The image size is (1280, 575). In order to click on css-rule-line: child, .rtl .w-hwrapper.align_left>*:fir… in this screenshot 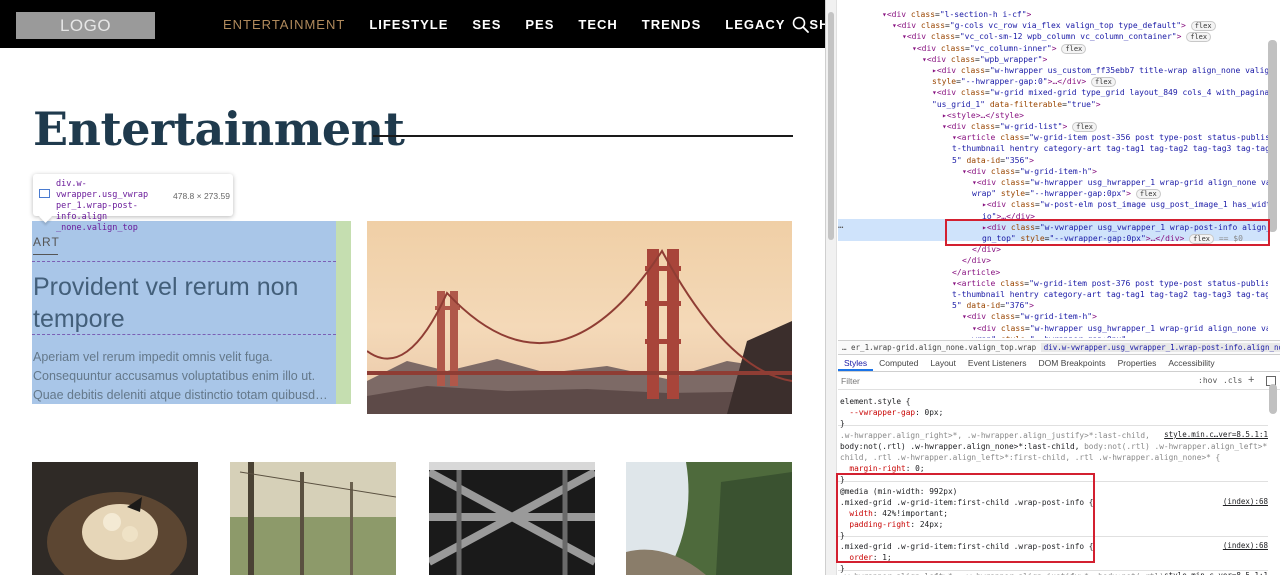, I will do `click(1030, 457)`.